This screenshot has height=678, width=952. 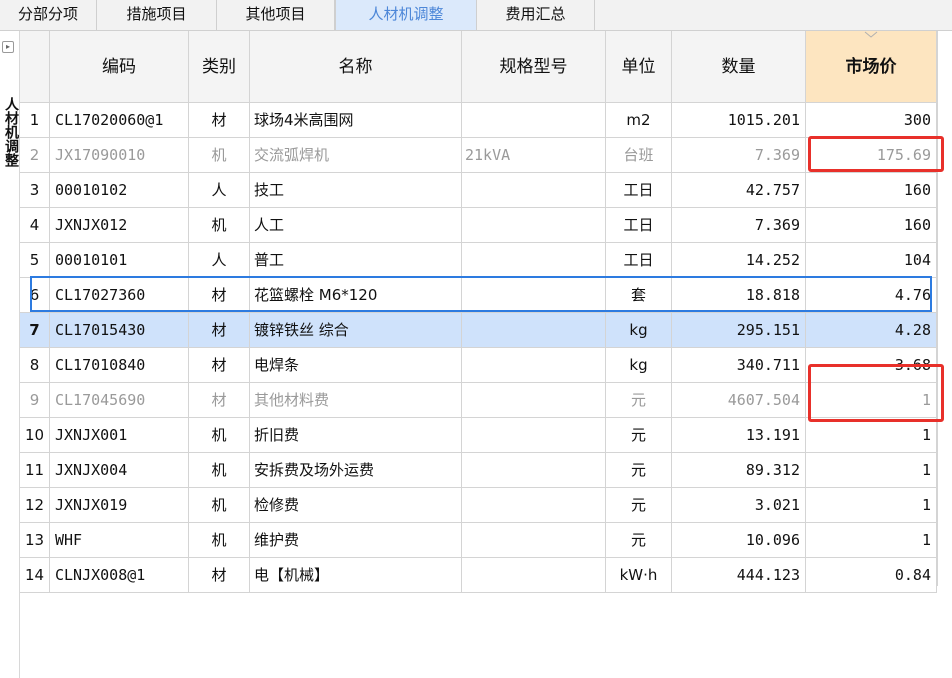 I want to click on cell-name: 花篮螺栓 M6*120, so click(x=356, y=295).